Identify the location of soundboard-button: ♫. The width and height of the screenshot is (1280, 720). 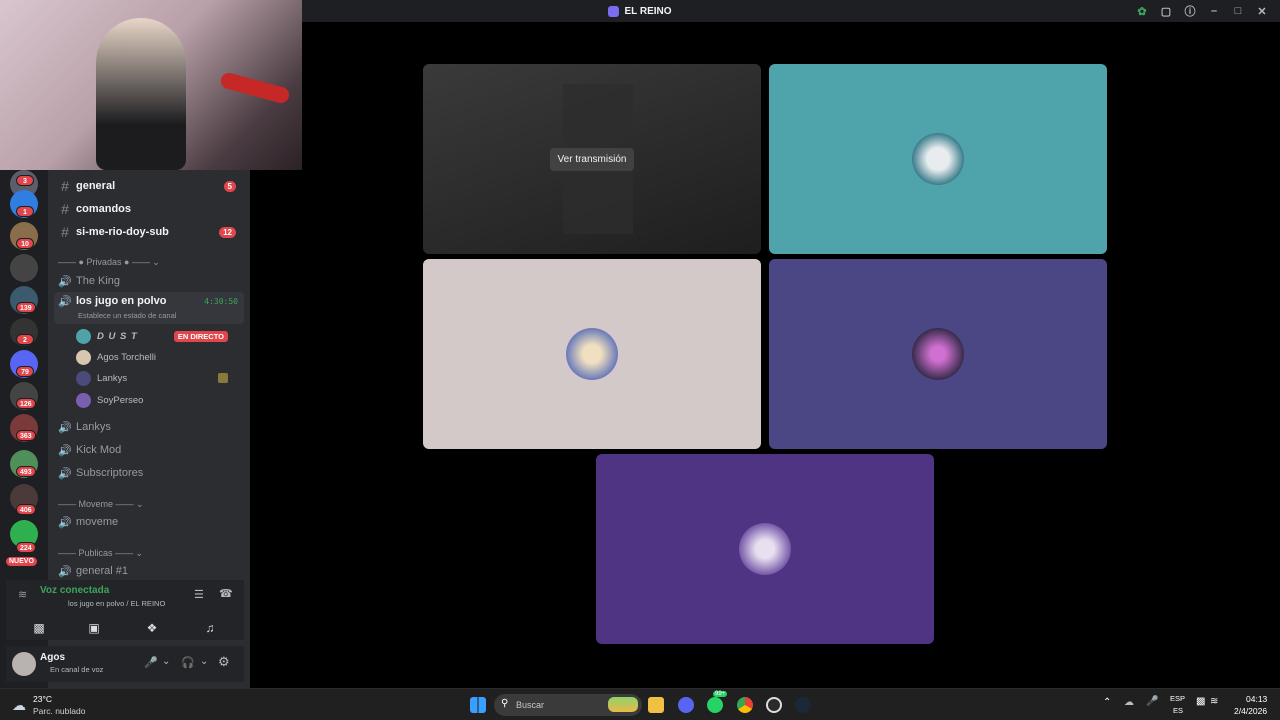
(210, 628).